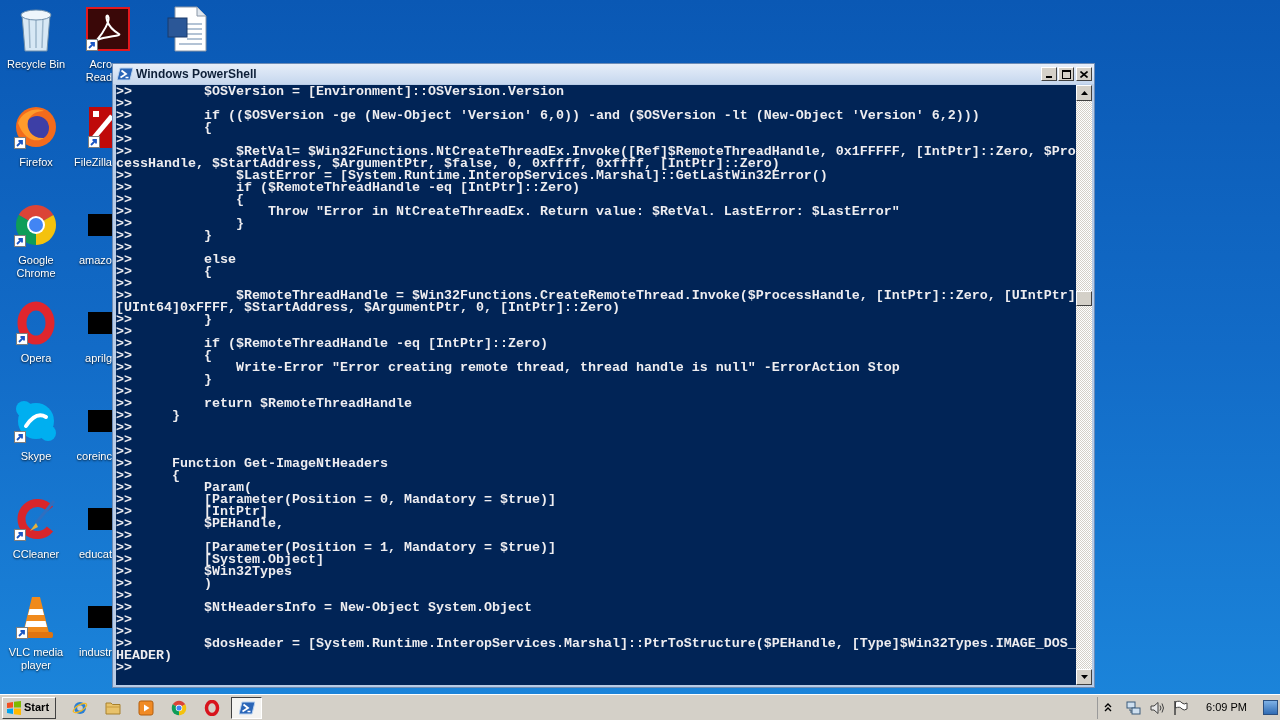 The height and width of the screenshot is (720, 1280). I want to click on console-line: HEADER), so click(144, 656).